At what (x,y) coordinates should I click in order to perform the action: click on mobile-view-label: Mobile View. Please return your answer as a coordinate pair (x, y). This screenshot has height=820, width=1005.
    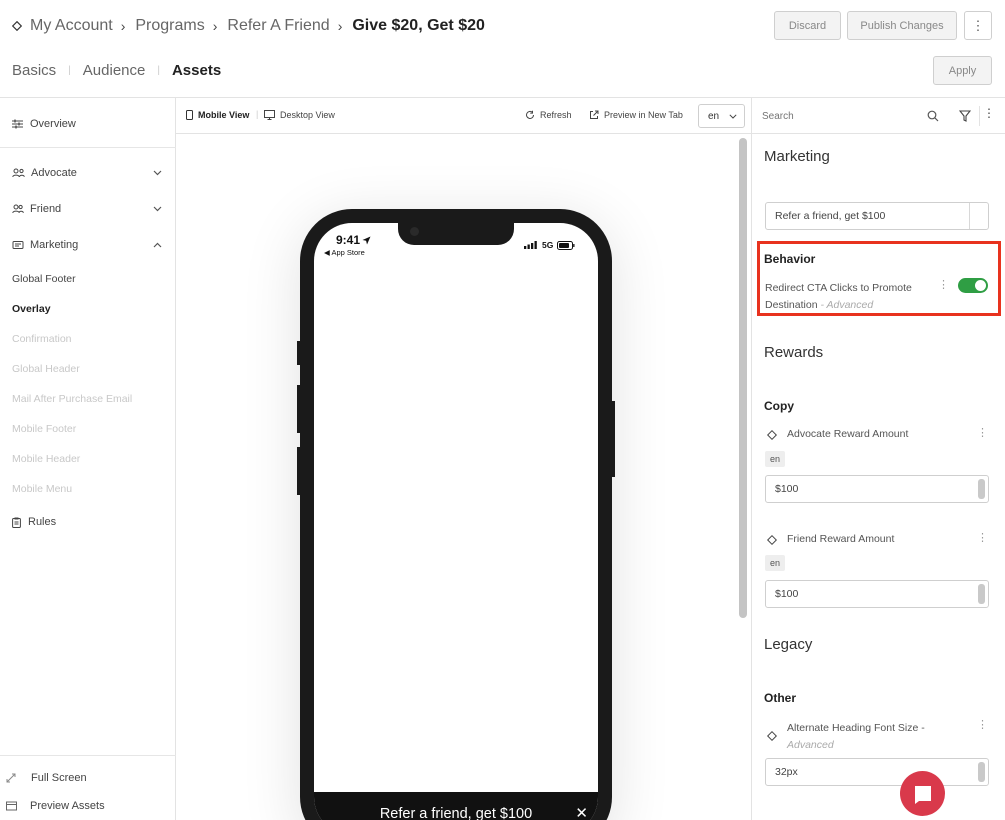
    Looking at the image, I should click on (224, 115).